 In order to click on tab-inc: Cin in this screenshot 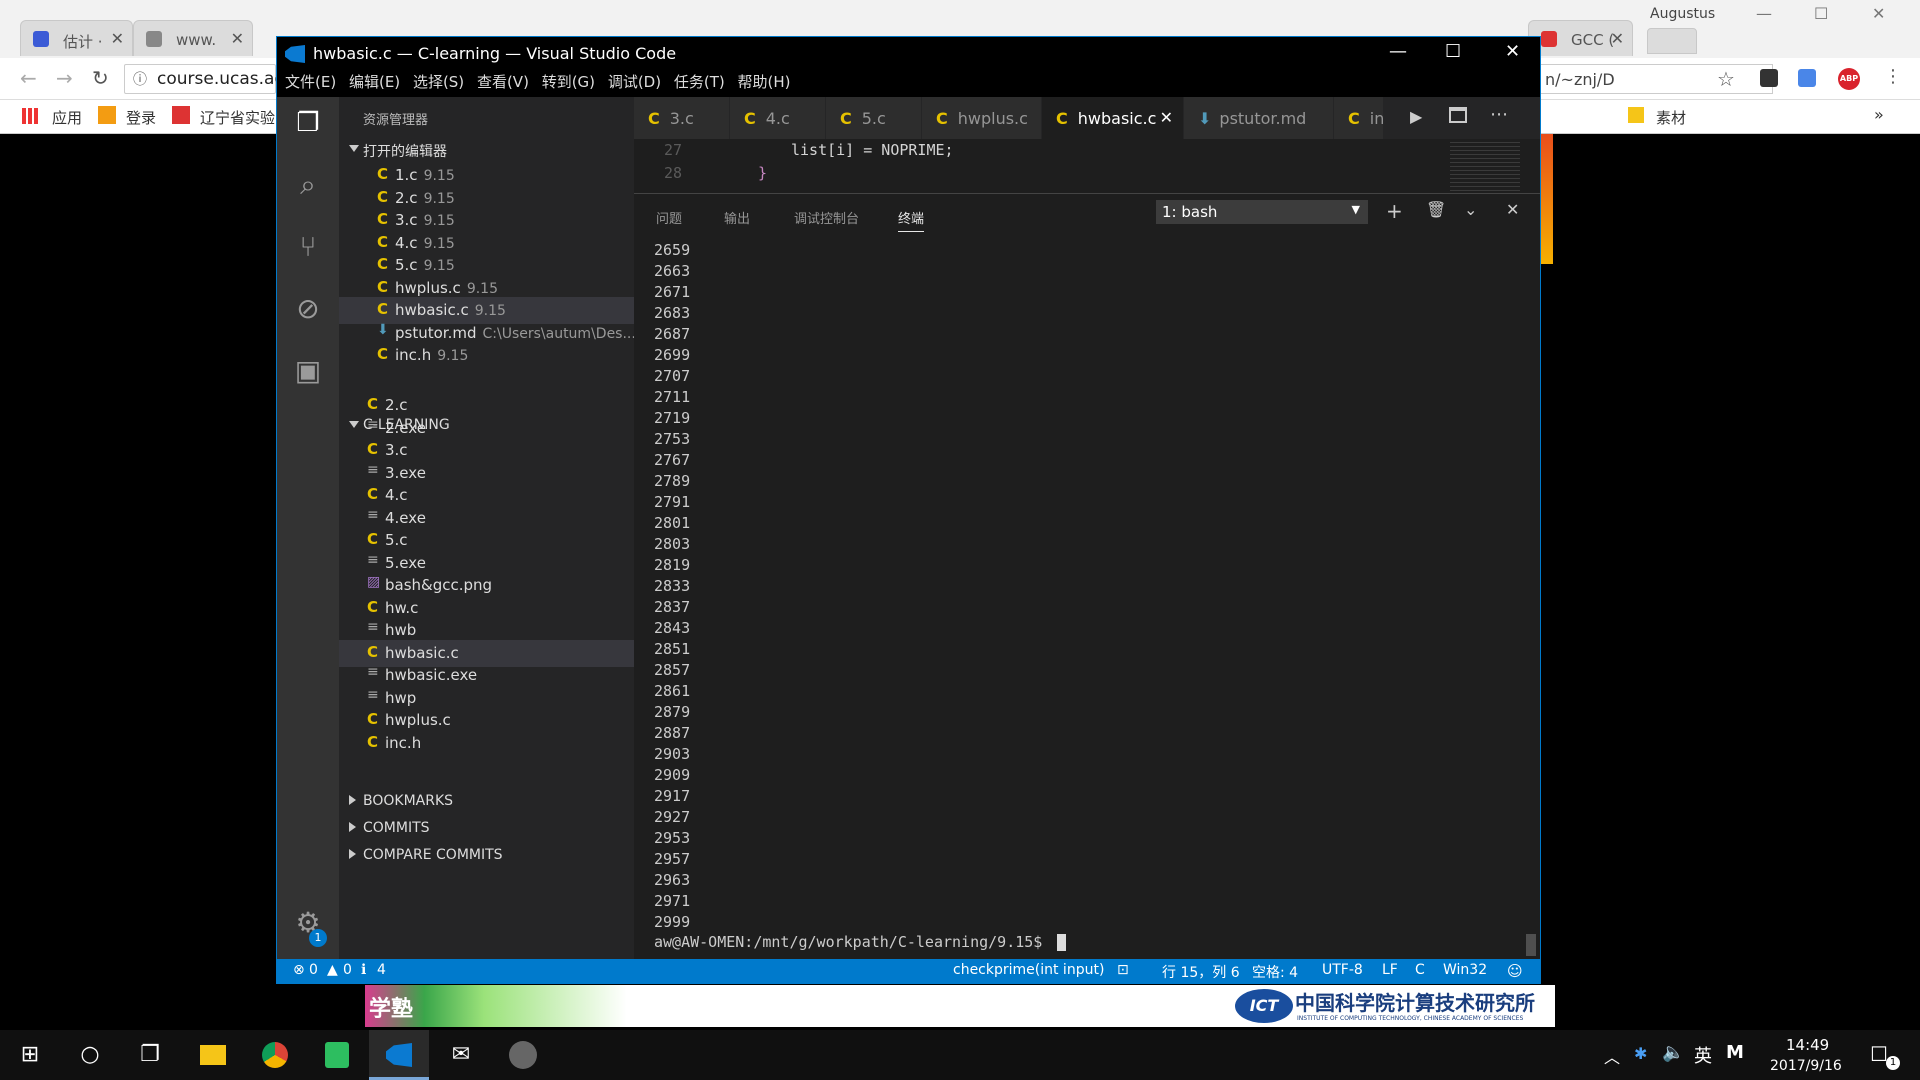, I will do `click(1359, 118)`.